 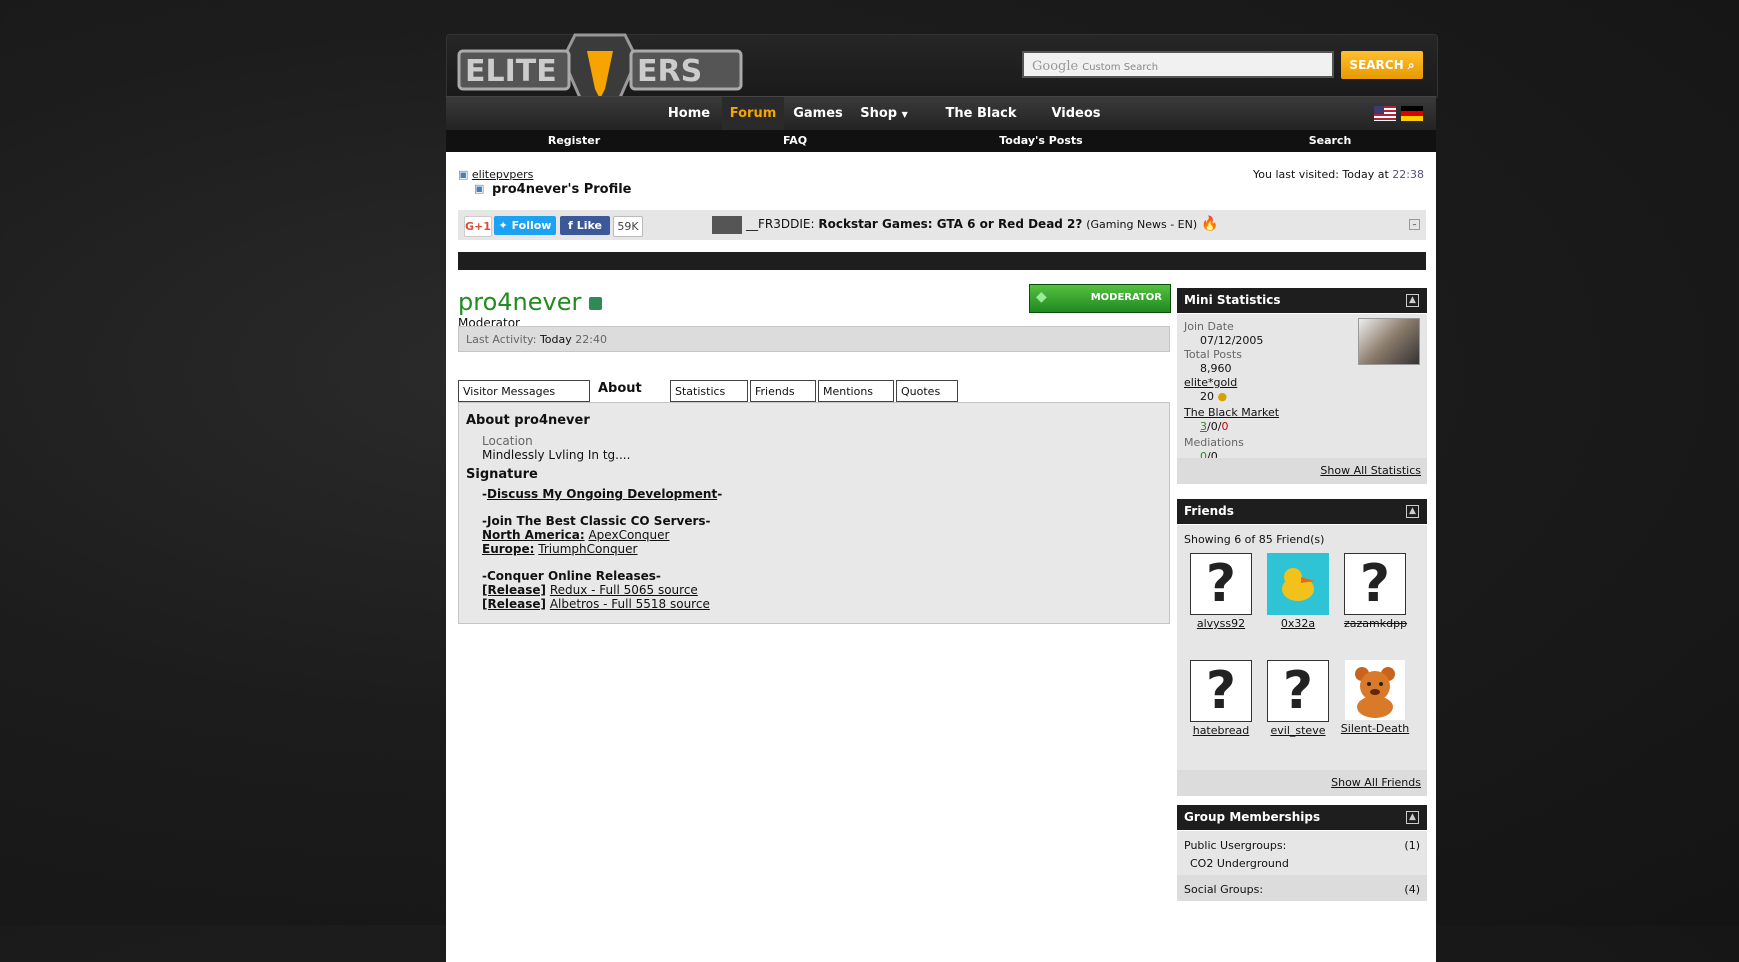 I want to click on tab-about-me: About Me, so click(x=631, y=398).